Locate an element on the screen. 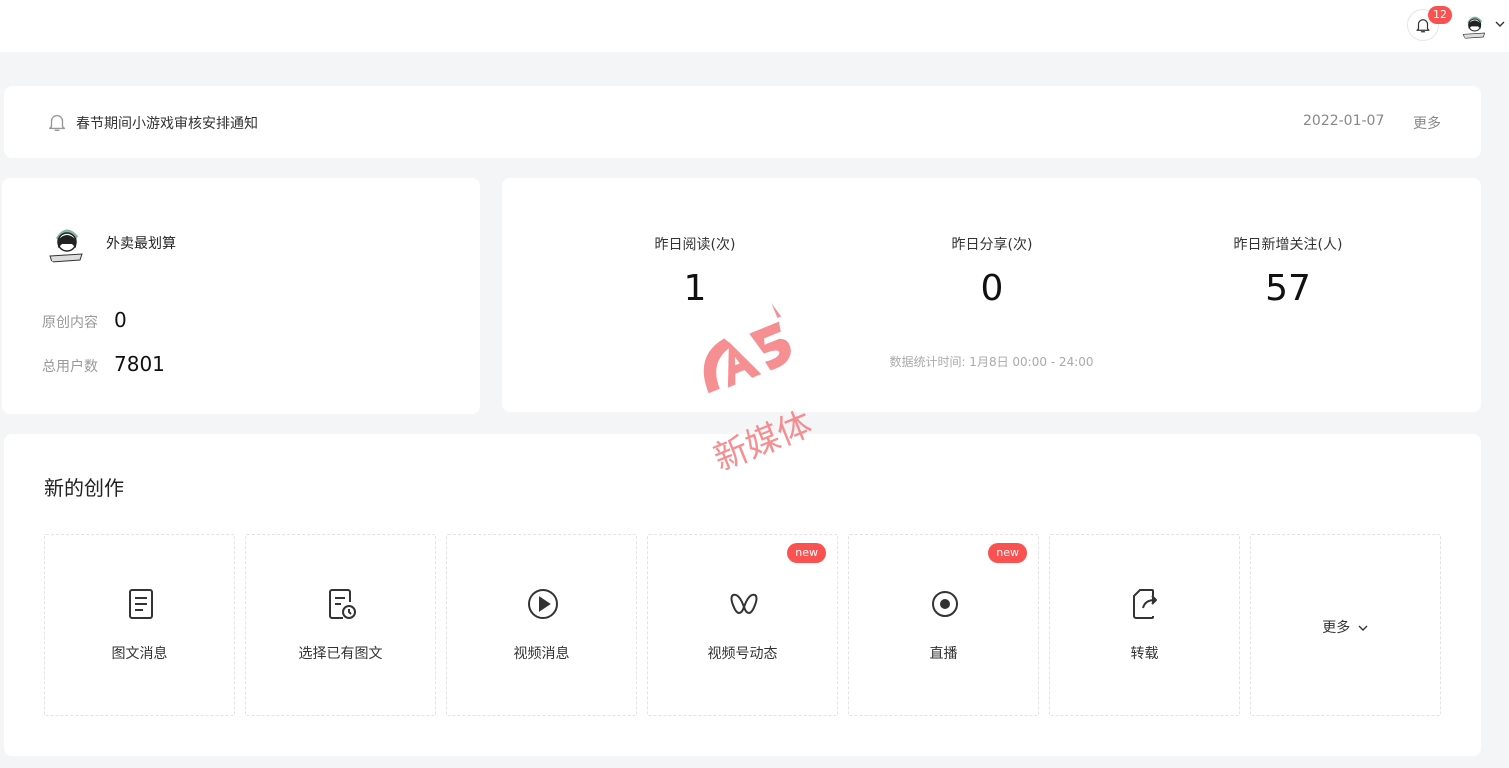 Image resolution: width=1509 pixels, height=768 pixels. tile-live: new 直播 is located at coordinates (943, 625).